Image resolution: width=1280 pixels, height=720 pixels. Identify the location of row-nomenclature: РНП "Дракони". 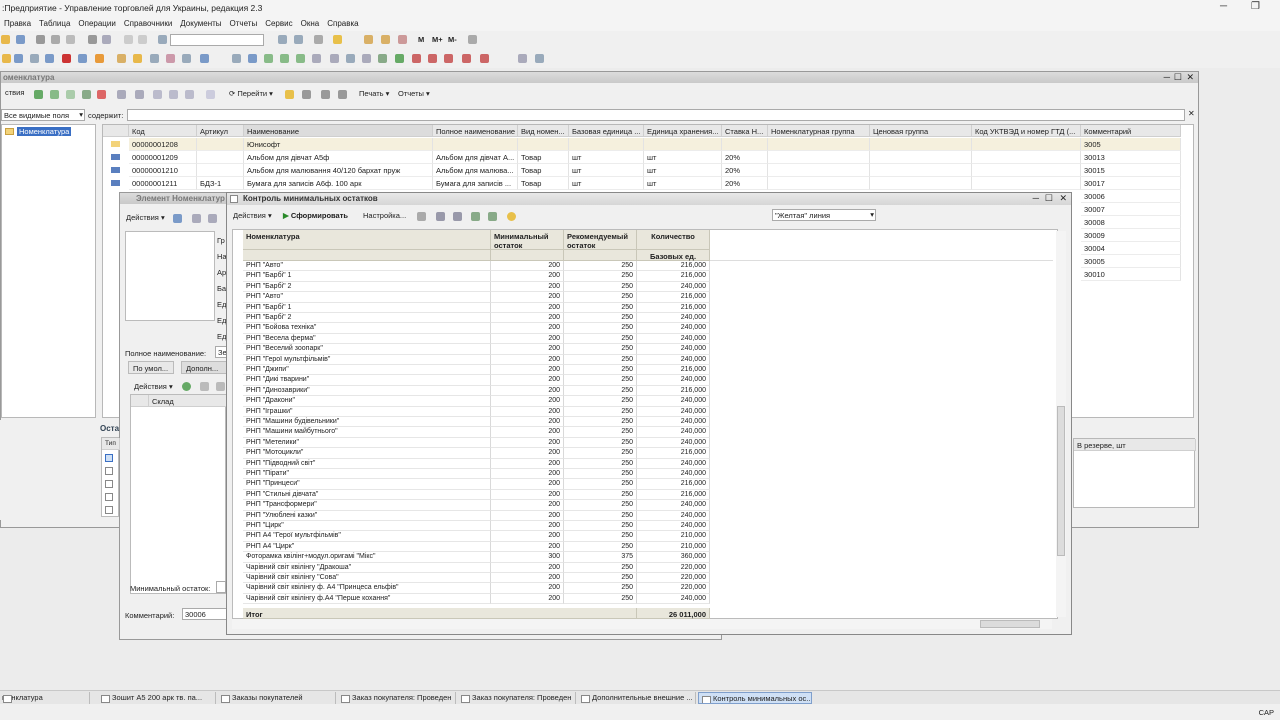
(367, 401).